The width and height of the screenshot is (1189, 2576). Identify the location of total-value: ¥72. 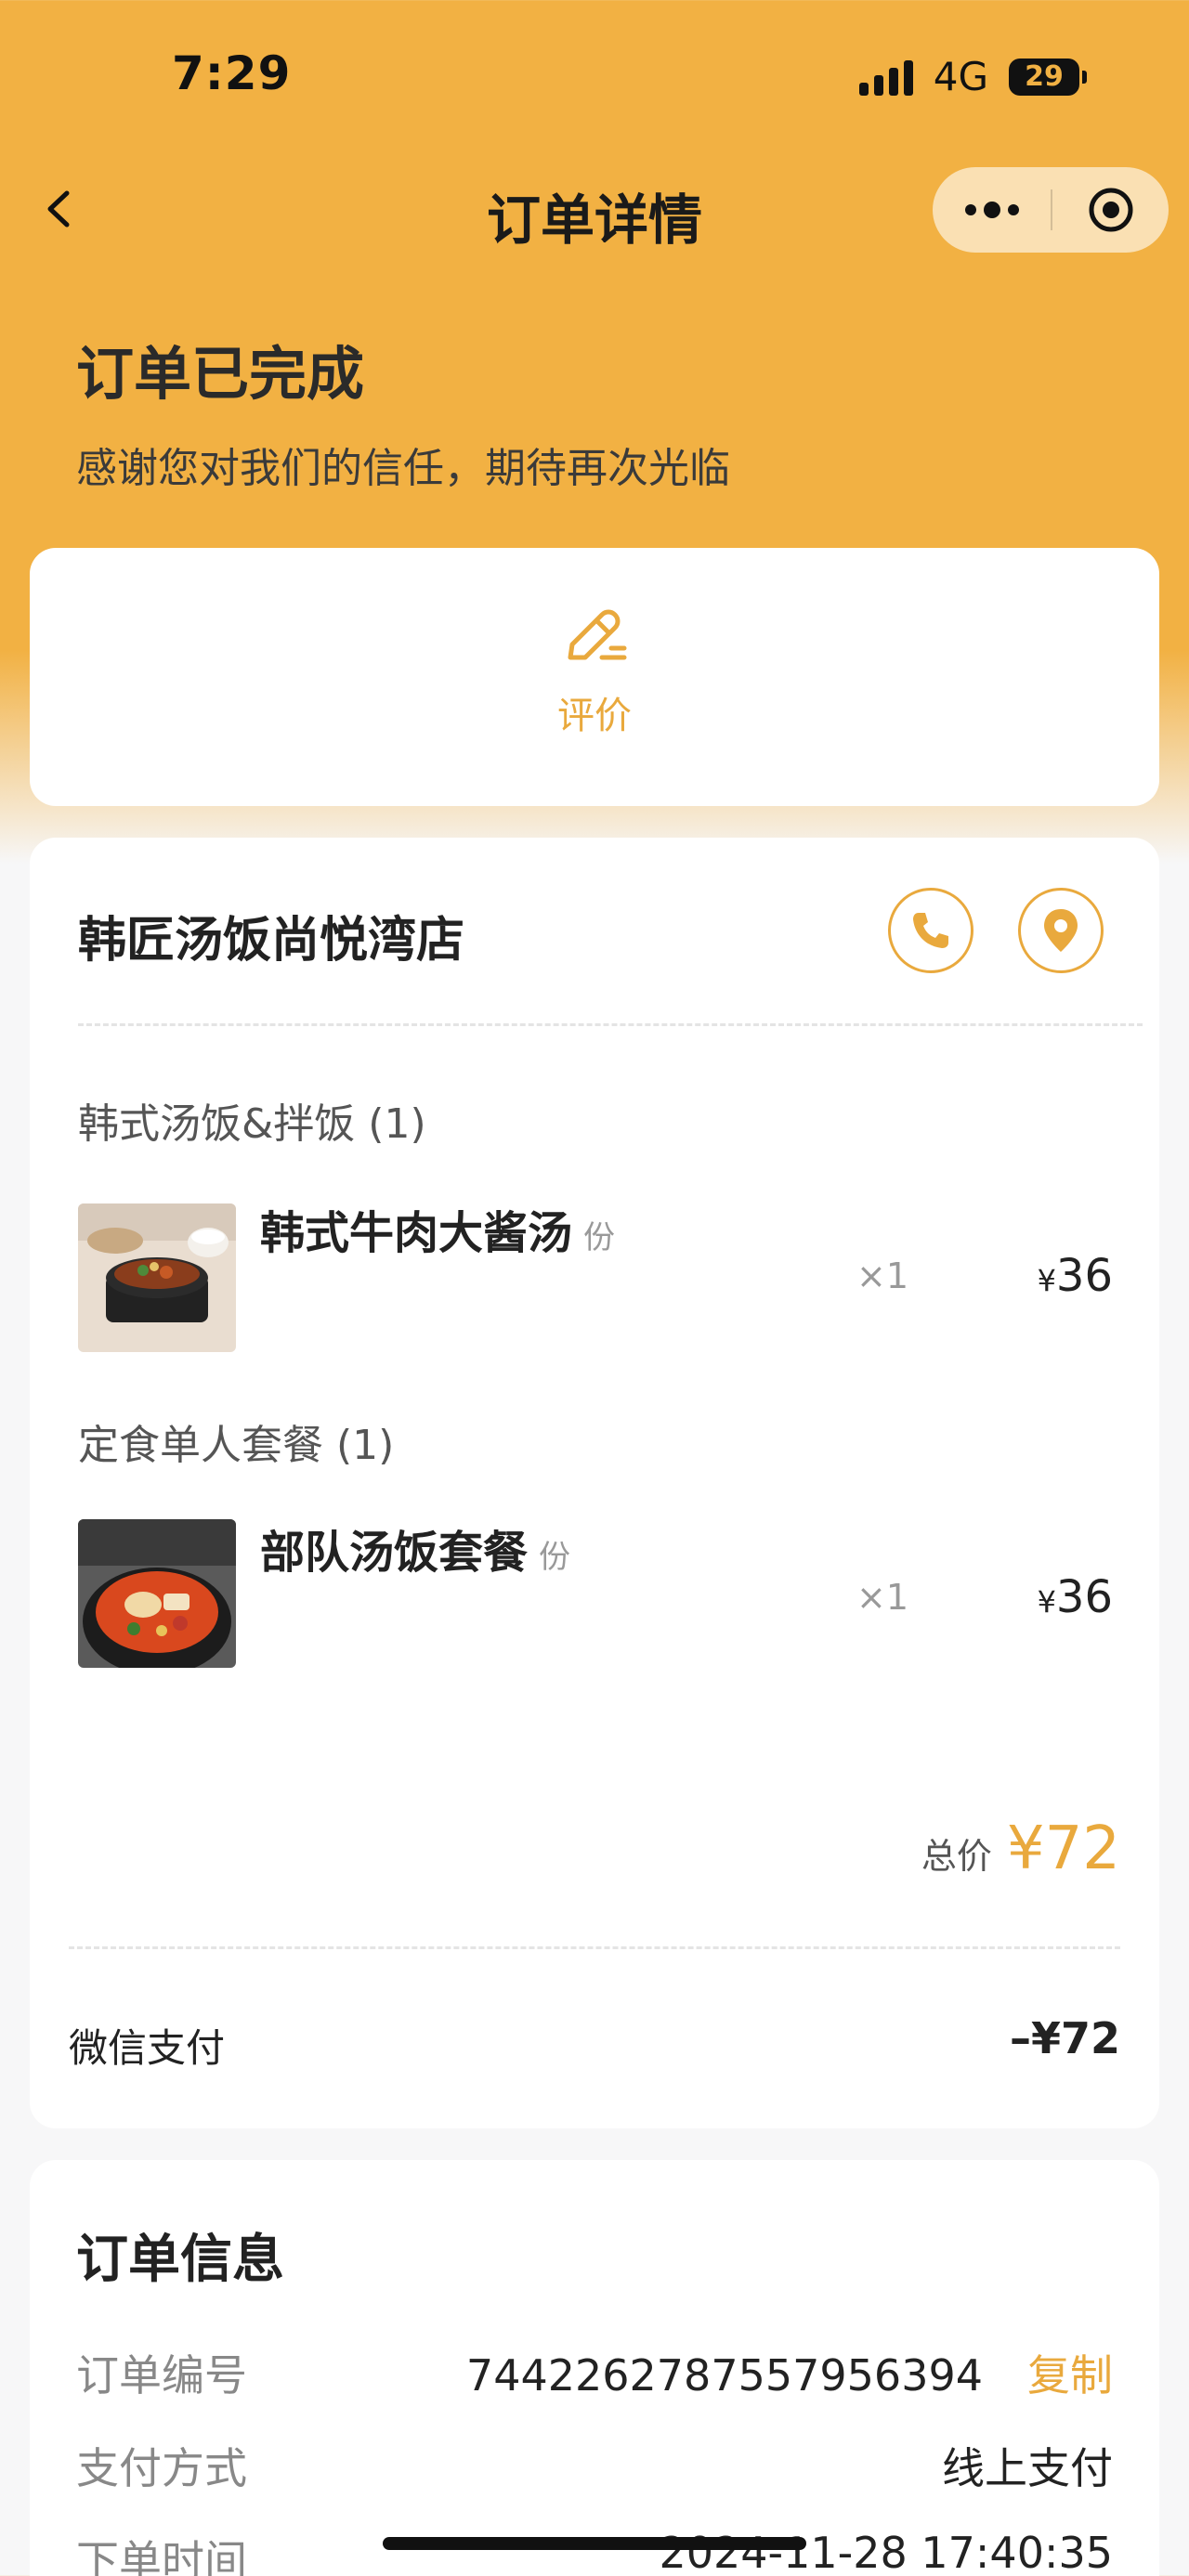
(1063, 1849).